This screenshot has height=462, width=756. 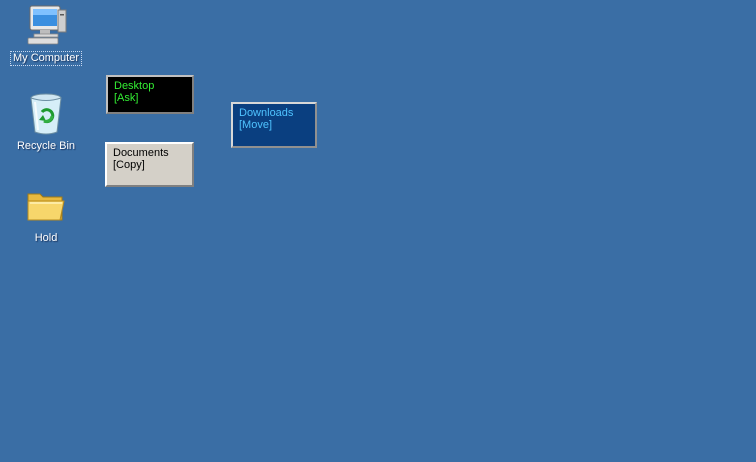 What do you see at coordinates (46, 58) in the screenshot?
I see `desktop-icon-label: My Computer` at bounding box center [46, 58].